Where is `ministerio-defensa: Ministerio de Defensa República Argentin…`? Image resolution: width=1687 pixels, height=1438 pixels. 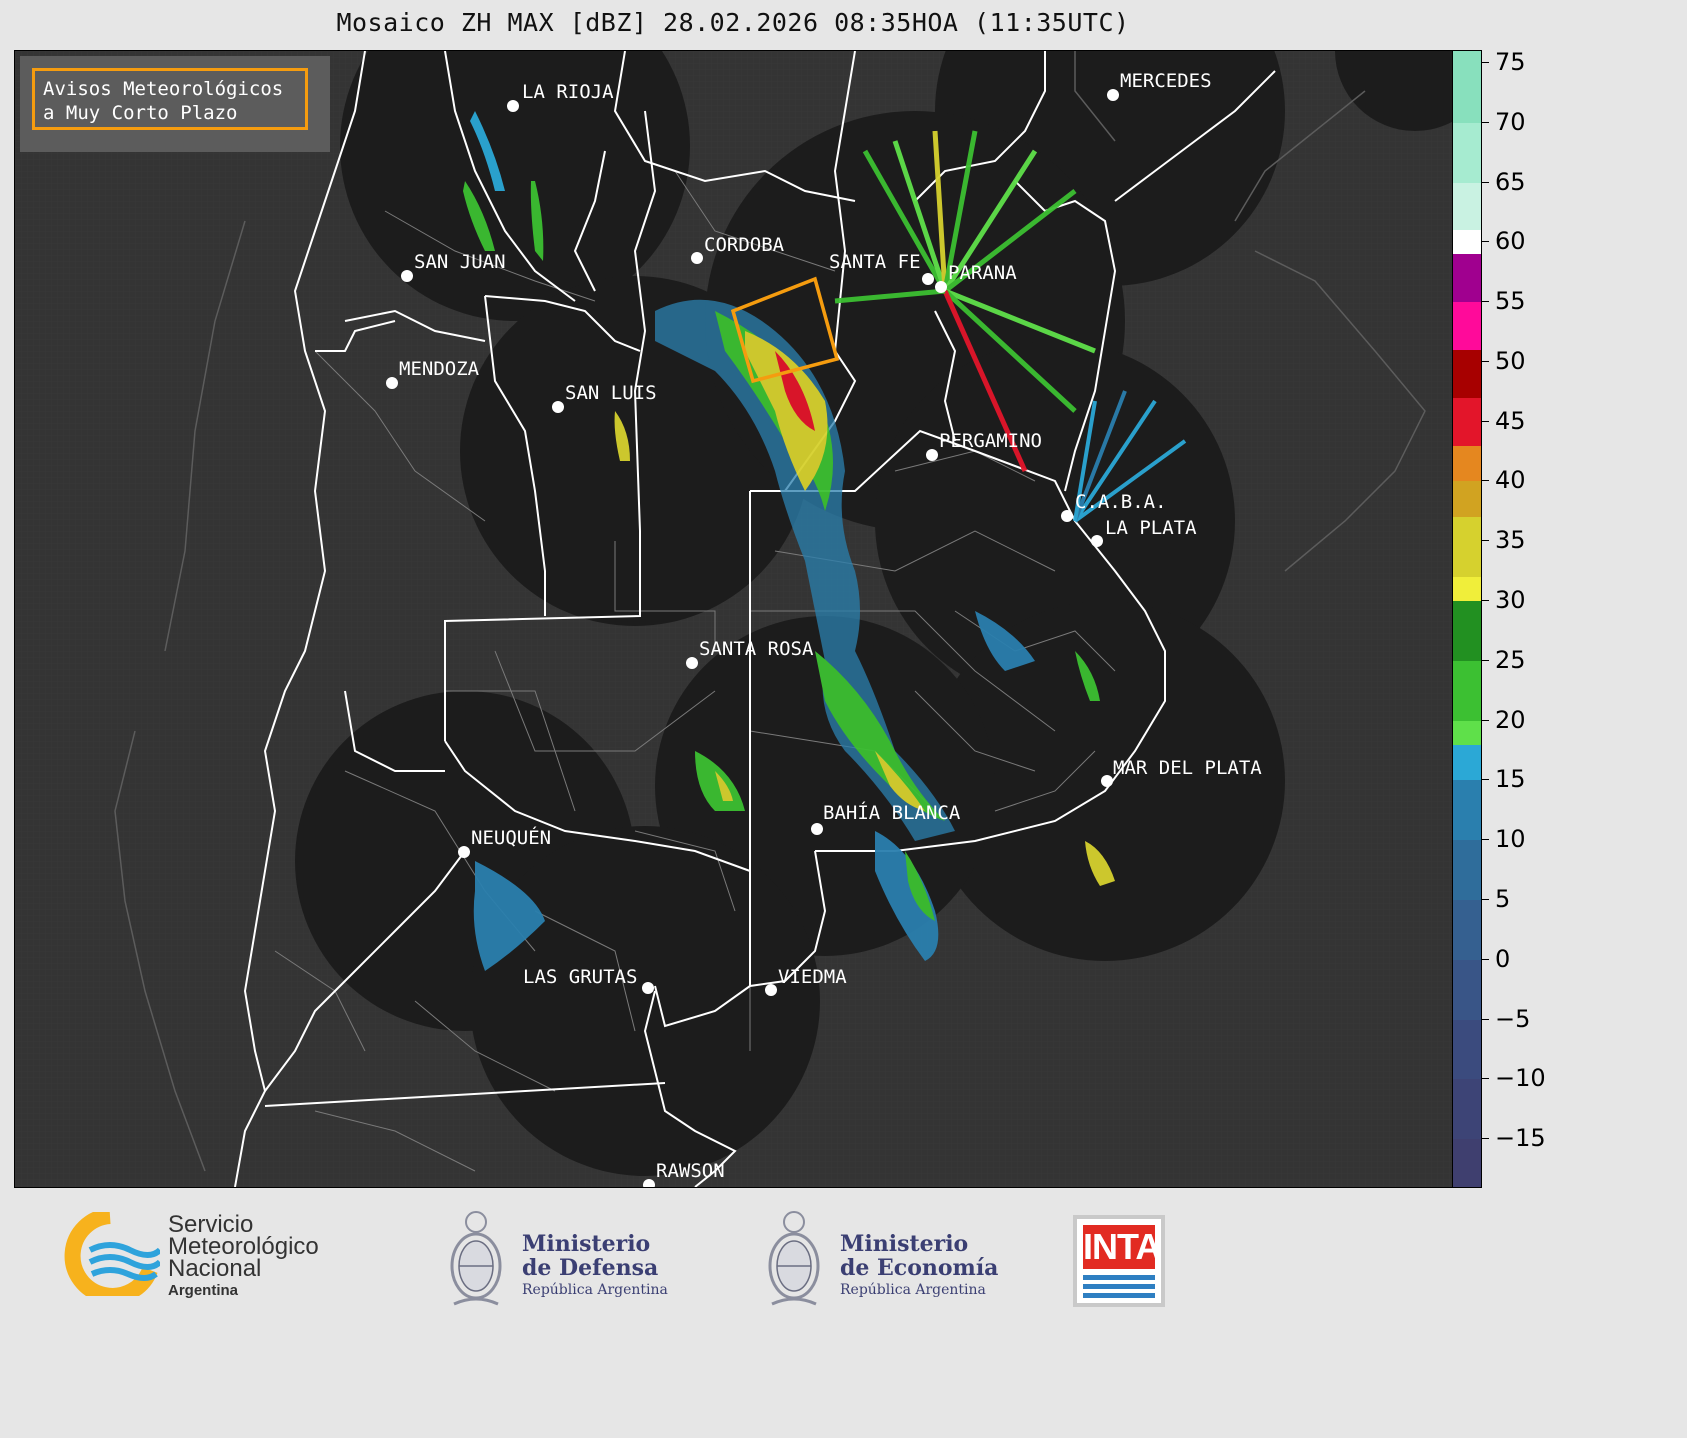
ministerio-defensa: Ministerio de Defensa República Argentin… is located at coordinates (595, 1266).